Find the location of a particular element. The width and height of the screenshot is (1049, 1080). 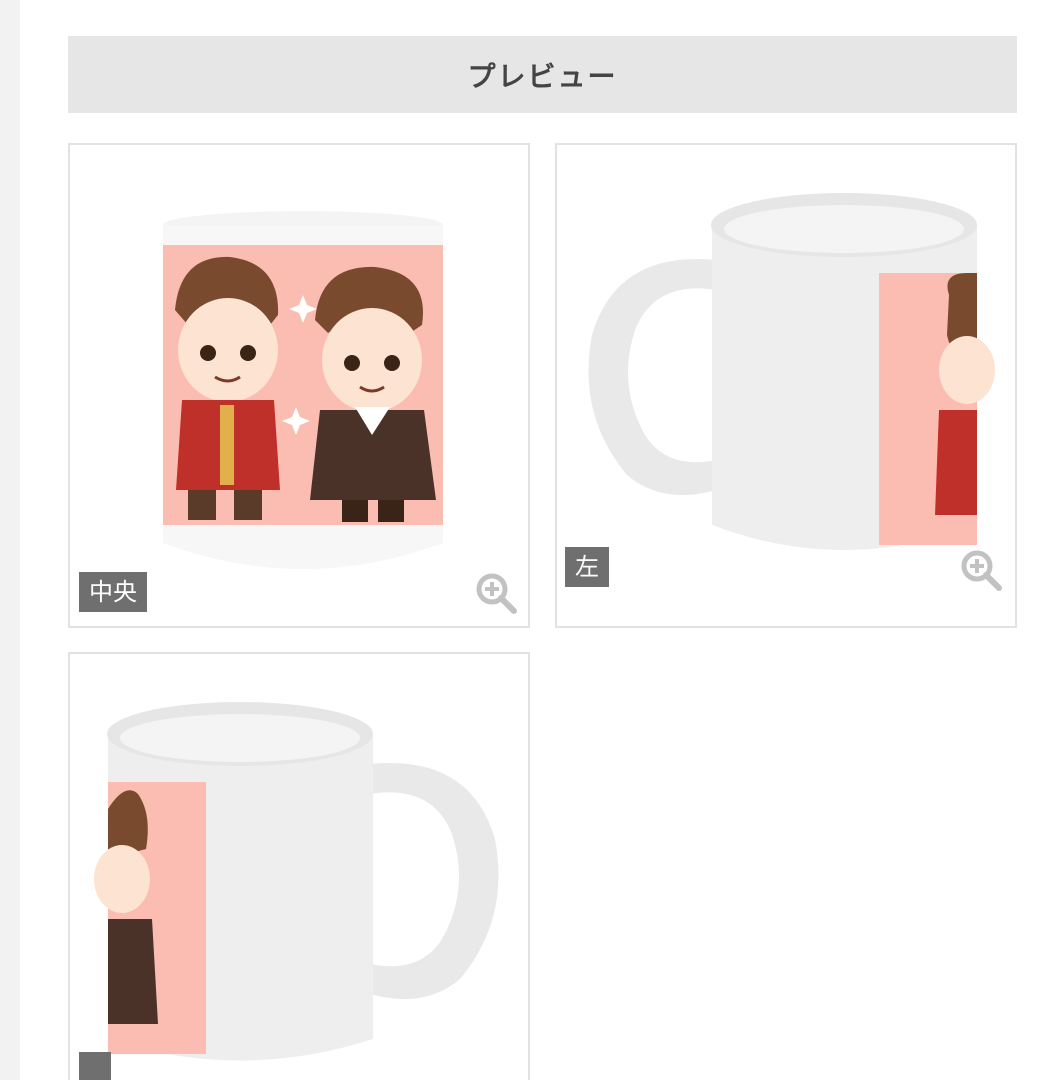

page-title: プレビュー is located at coordinates (542, 76).